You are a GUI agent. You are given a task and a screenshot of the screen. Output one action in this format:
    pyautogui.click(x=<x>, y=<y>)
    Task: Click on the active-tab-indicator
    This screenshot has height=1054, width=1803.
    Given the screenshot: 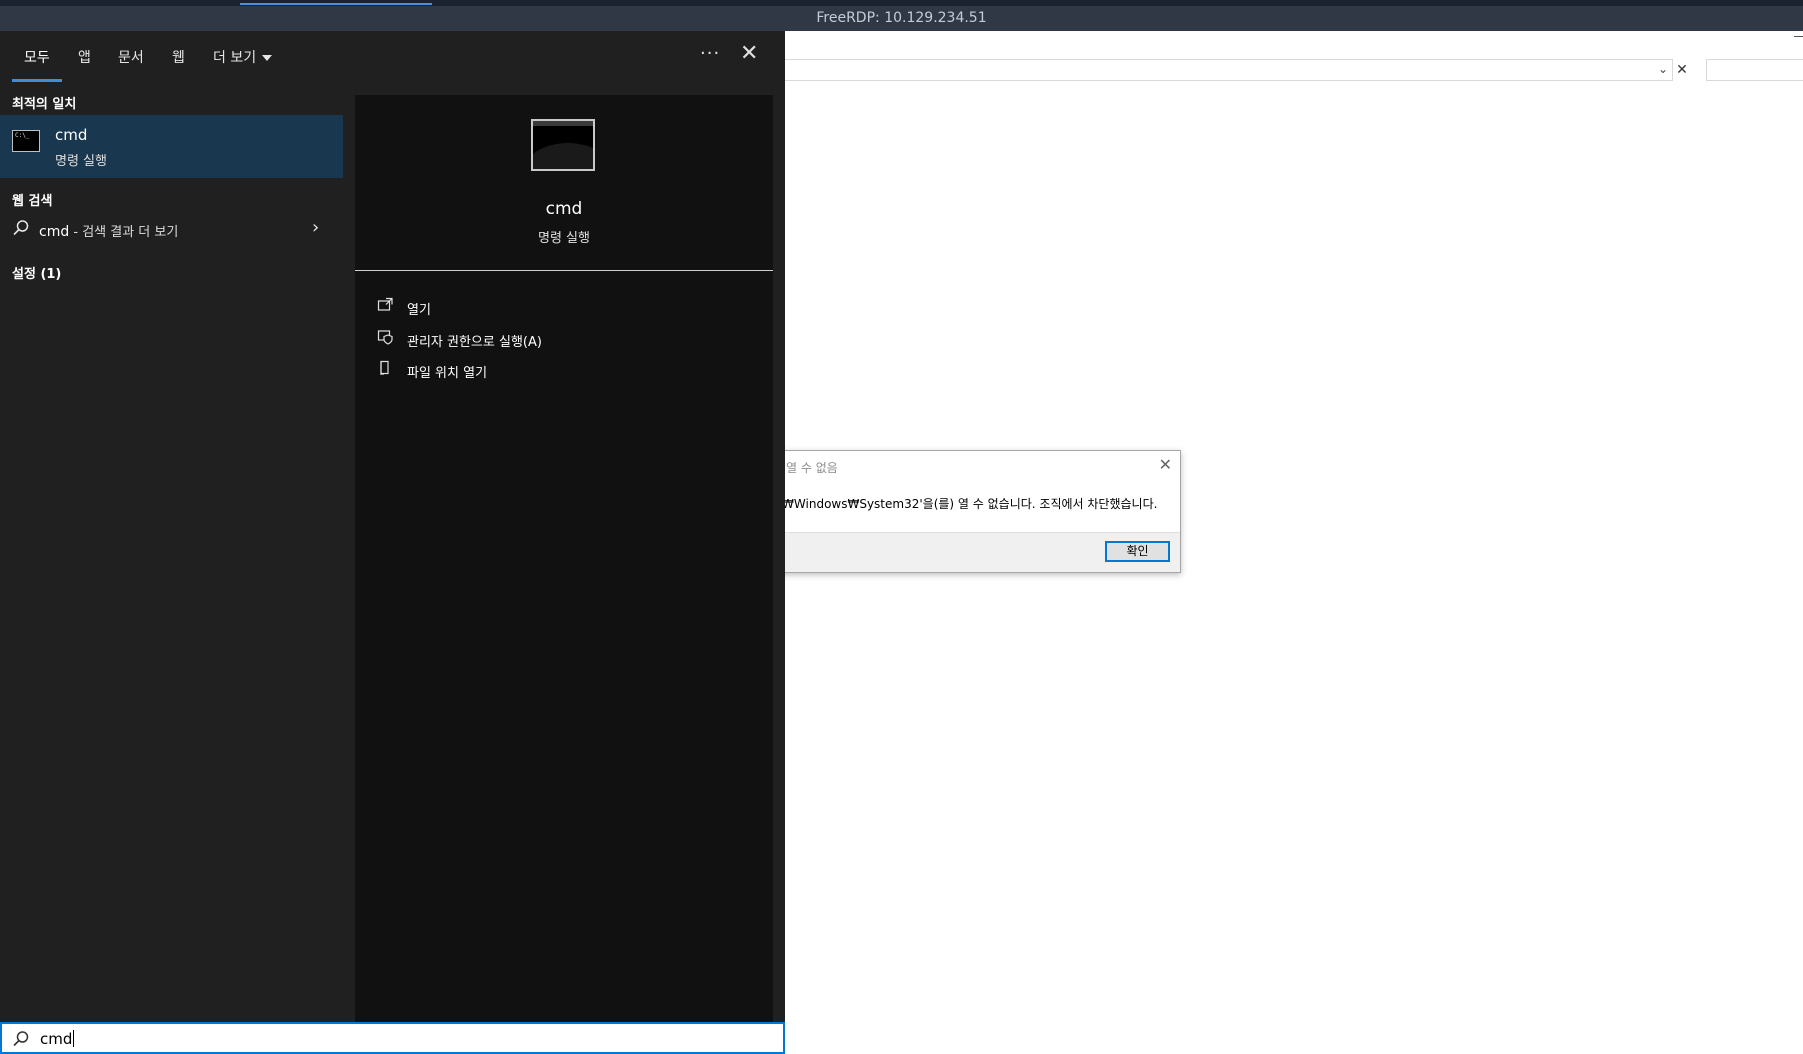 What is the action you would take?
    pyautogui.click(x=336, y=4)
    